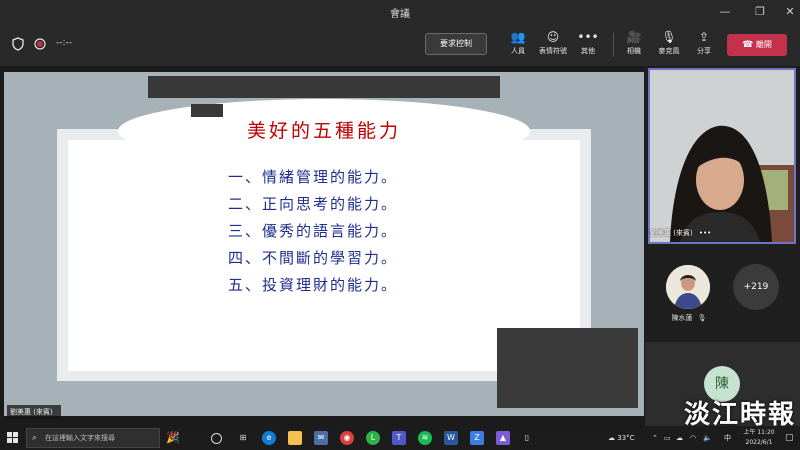  I want to click on people-button: 👥 人員, so click(518, 45).